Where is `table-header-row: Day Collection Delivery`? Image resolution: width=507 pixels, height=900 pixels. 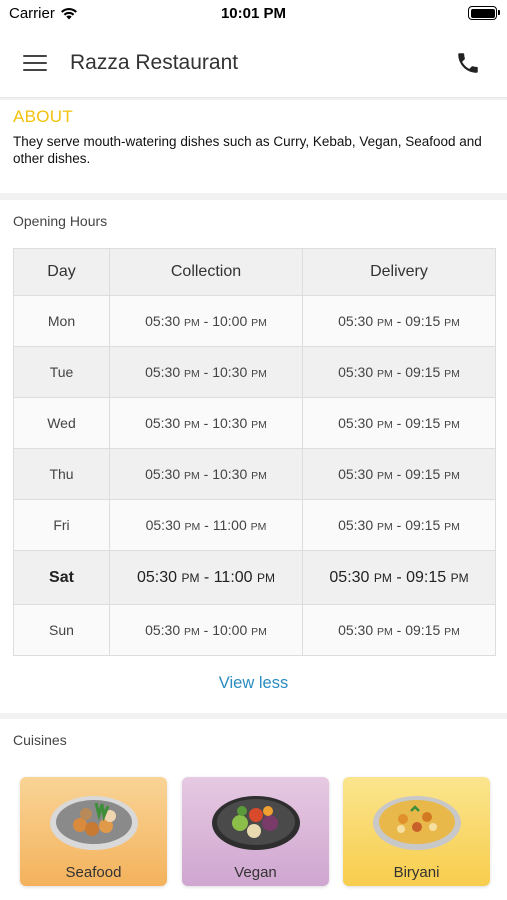
table-header-row: Day Collection Delivery is located at coordinates (254, 272).